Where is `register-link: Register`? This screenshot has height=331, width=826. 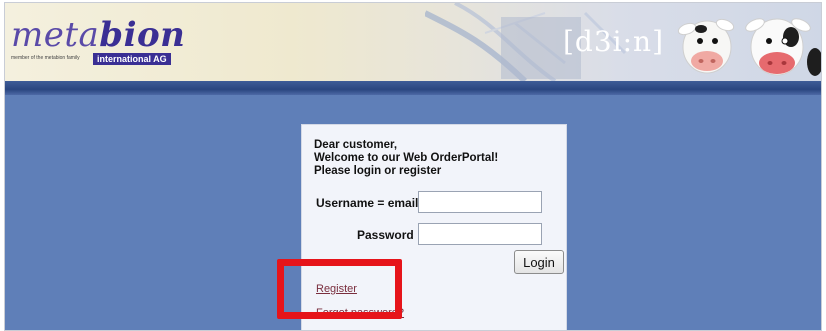
register-link: Register is located at coordinates (336, 289).